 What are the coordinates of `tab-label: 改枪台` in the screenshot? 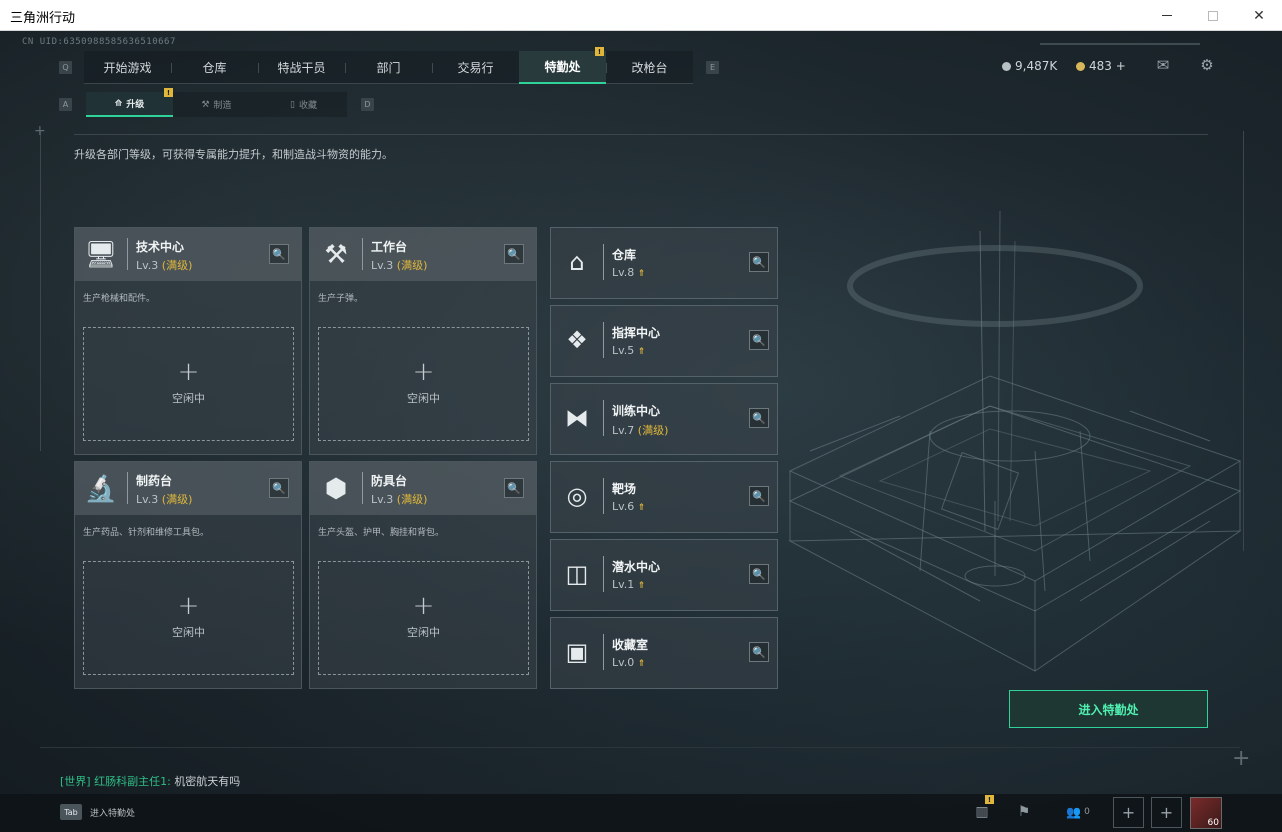 It's located at (649, 67).